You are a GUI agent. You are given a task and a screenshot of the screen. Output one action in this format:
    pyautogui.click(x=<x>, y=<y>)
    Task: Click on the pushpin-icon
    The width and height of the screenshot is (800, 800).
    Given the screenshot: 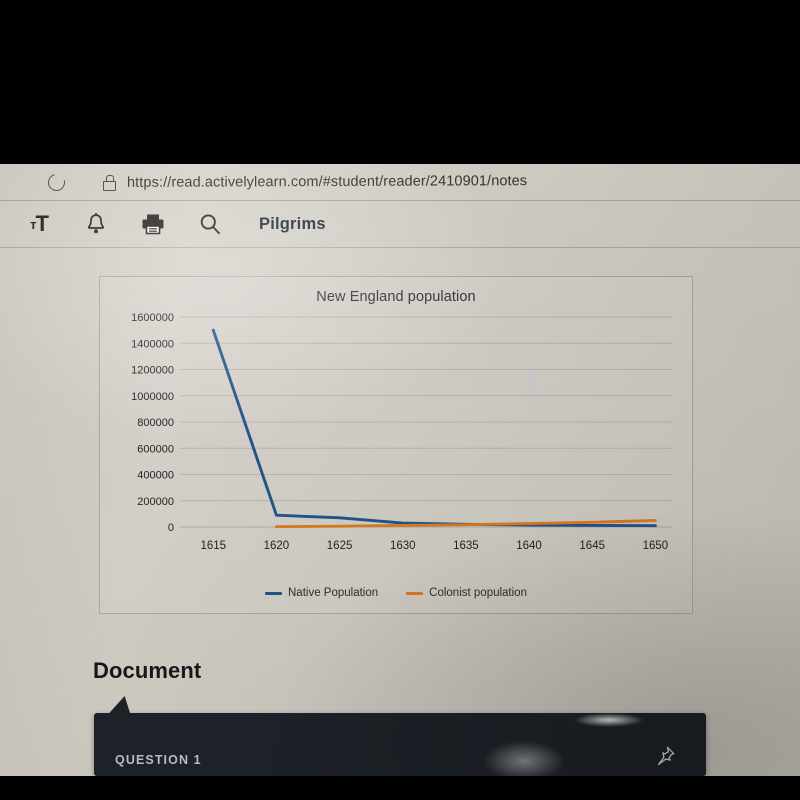 What is the action you would take?
    pyautogui.click(x=665, y=758)
    